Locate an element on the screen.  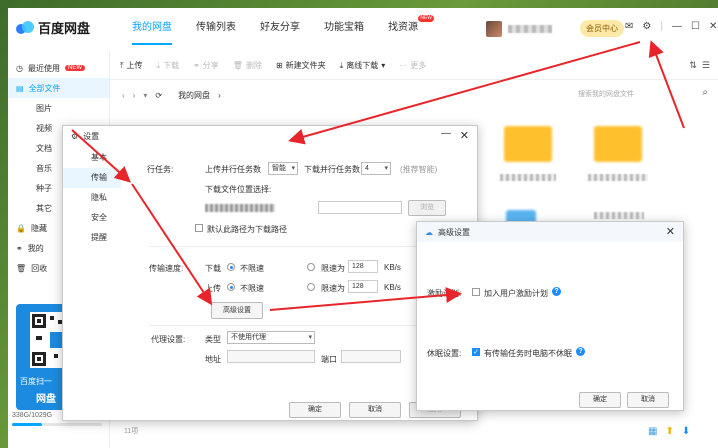
download-limit-radio is located at coordinates (311, 267).